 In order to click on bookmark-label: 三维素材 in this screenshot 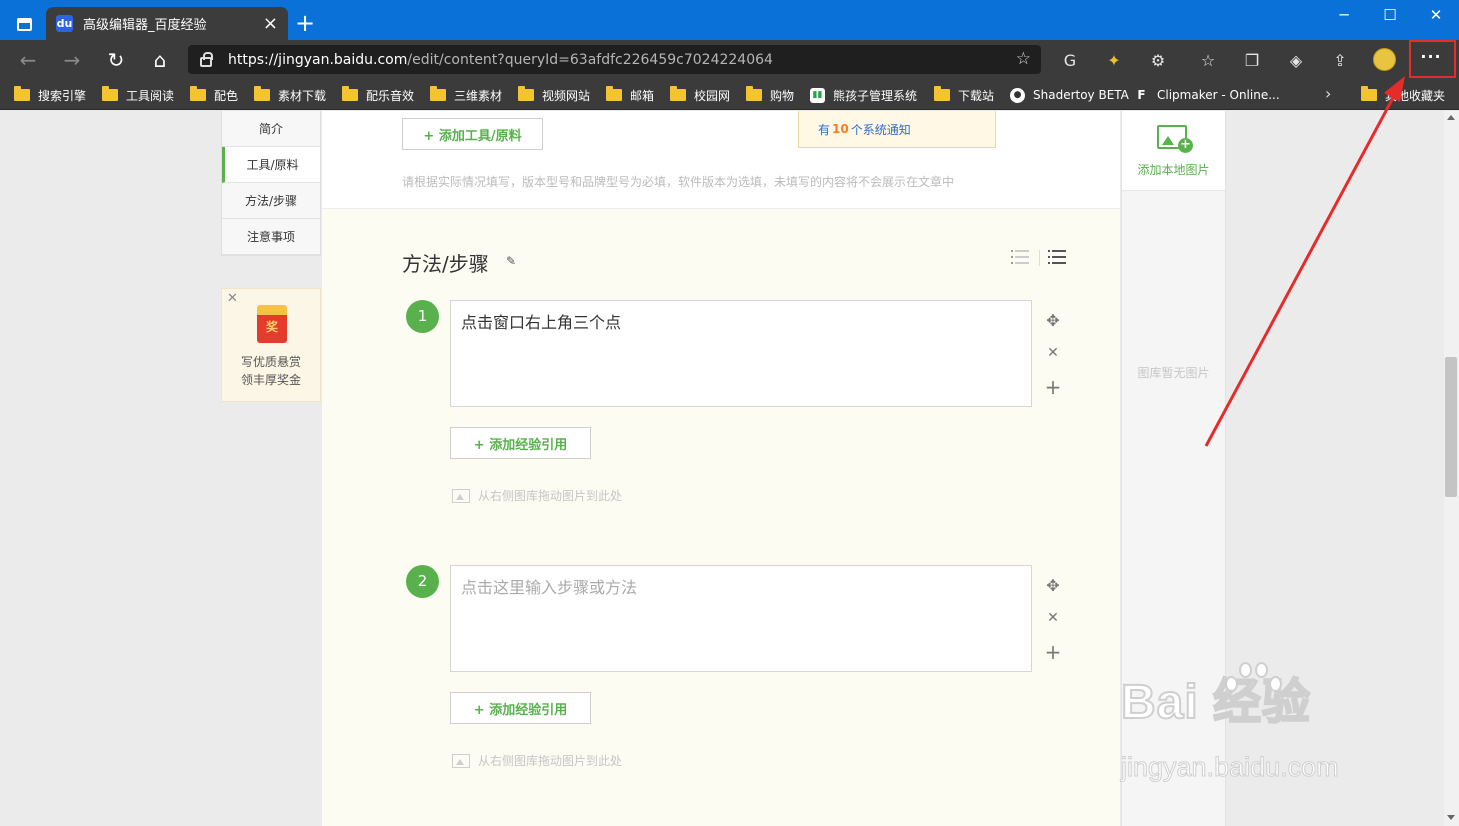, I will do `click(478, 95)`.